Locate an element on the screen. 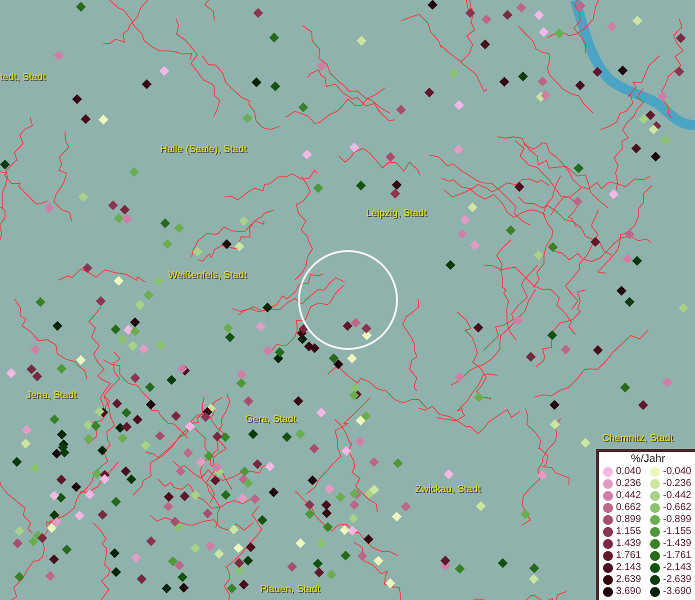 The width and height of the screenshot is (695, 600). legend-value: 3.690 is located at coordinates (629, 592).